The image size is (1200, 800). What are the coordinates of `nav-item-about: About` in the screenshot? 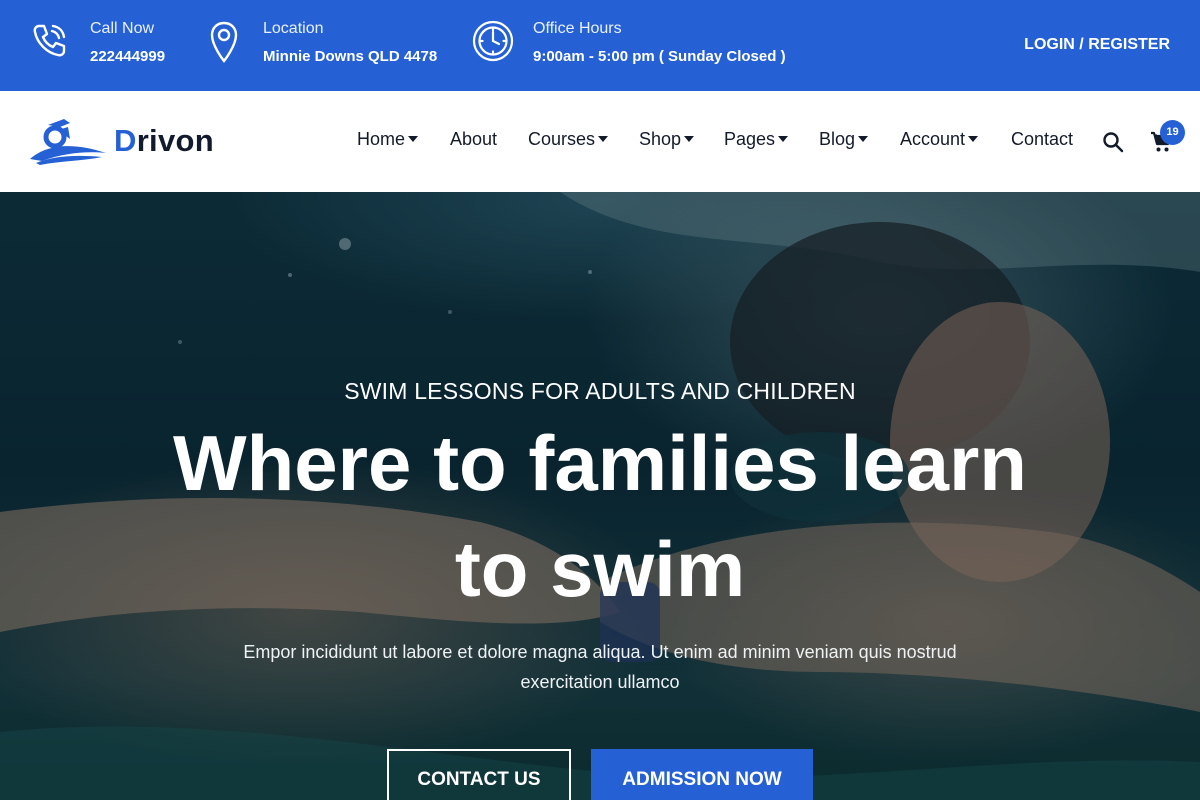 It's located at (473, 139).